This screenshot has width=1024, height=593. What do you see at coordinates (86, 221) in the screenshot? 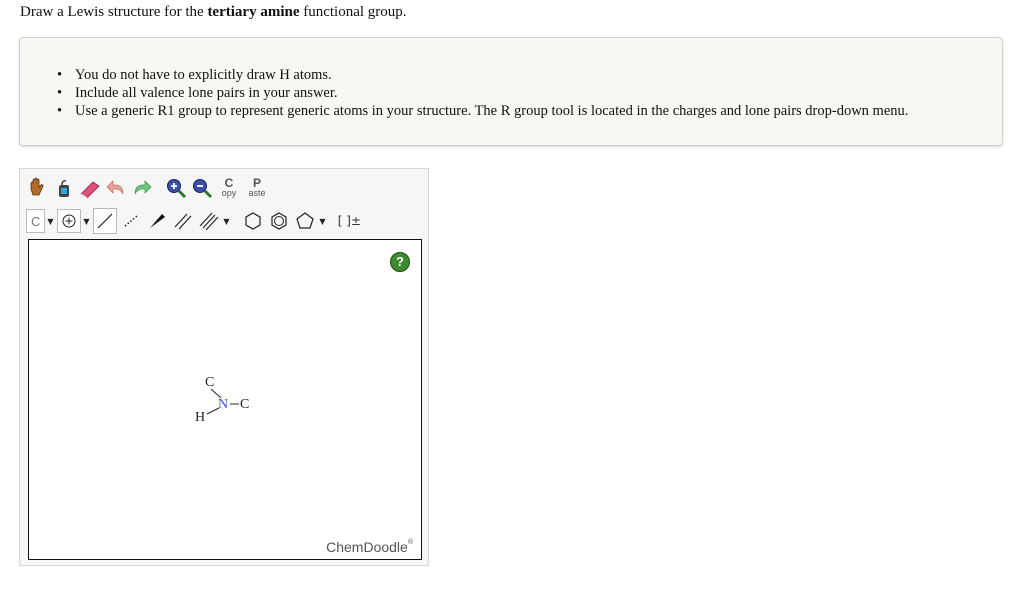
I see `charge-dropdown-arrow: ▼` at bounding box center [86, 221].